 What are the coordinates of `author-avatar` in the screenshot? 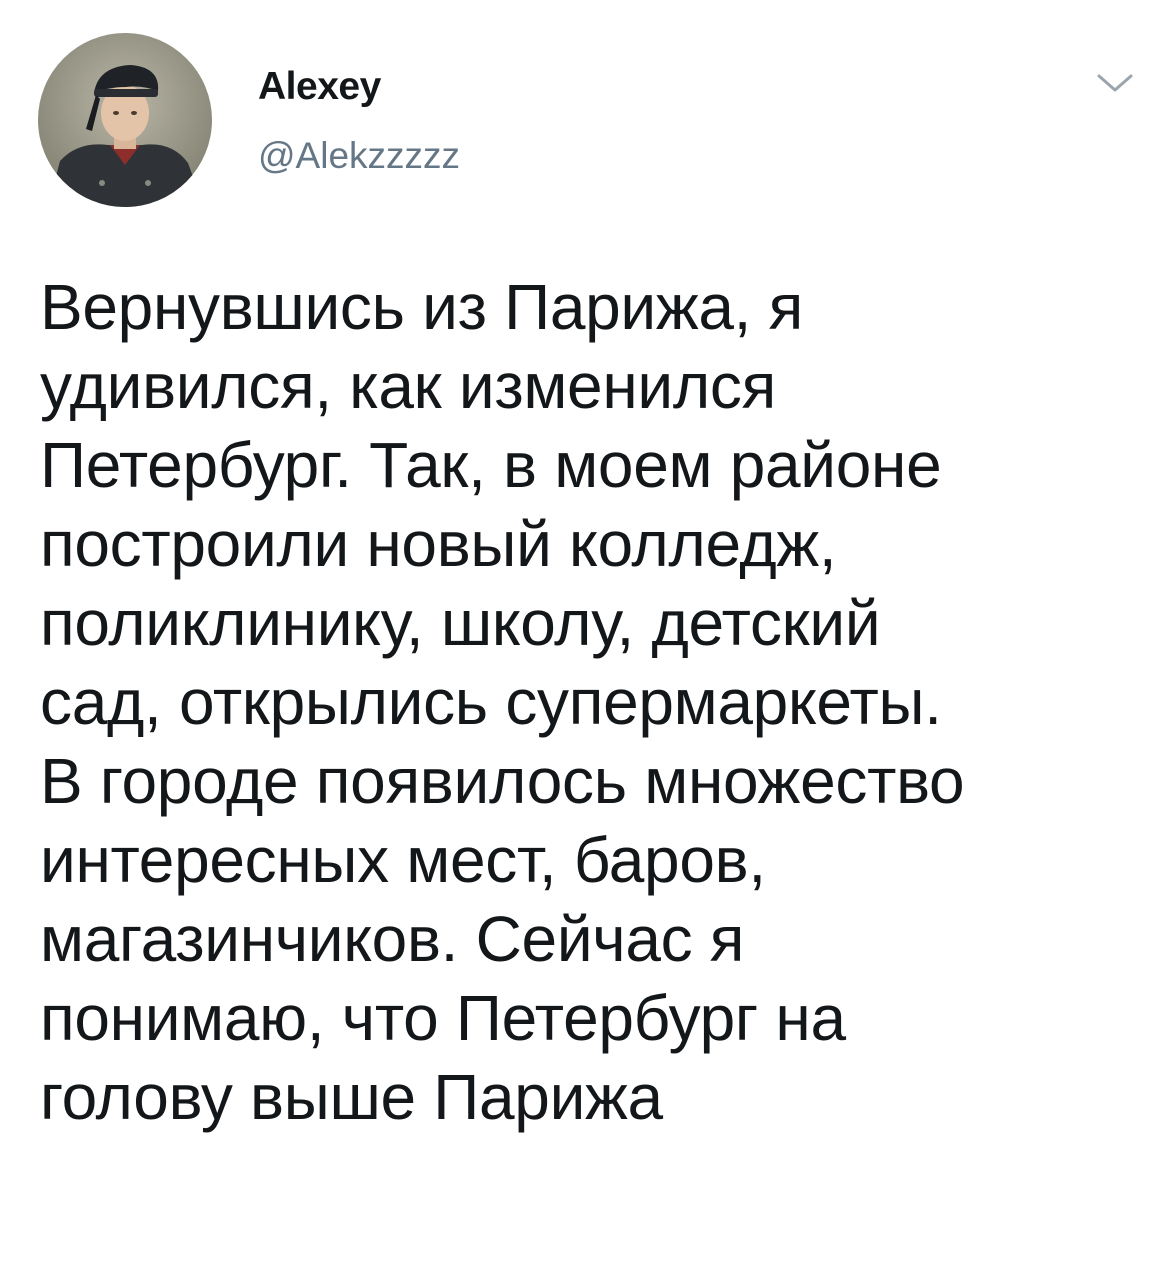 It's located at (125, 120).